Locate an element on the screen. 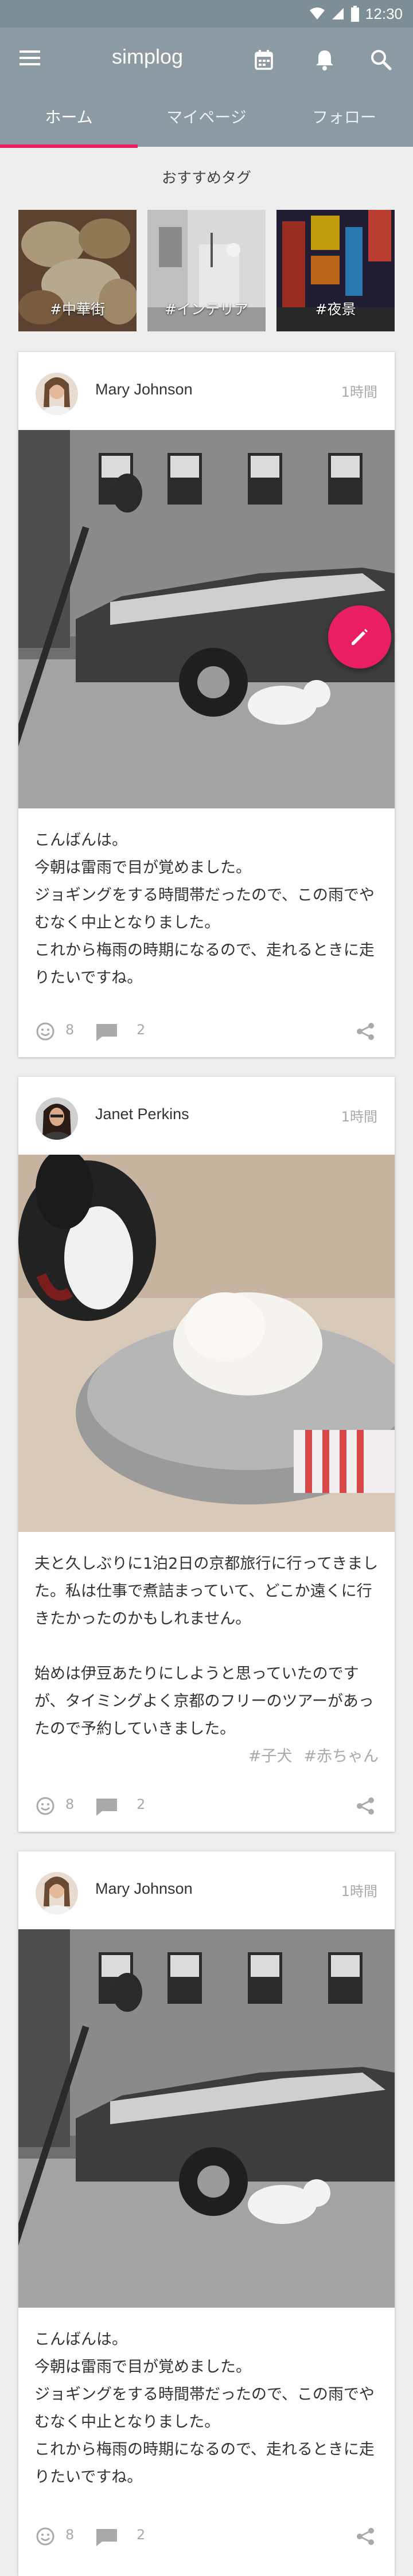 This screenshot has width=413, height=2576. status-bar: 12:30 is located at coordinates (206, 14).